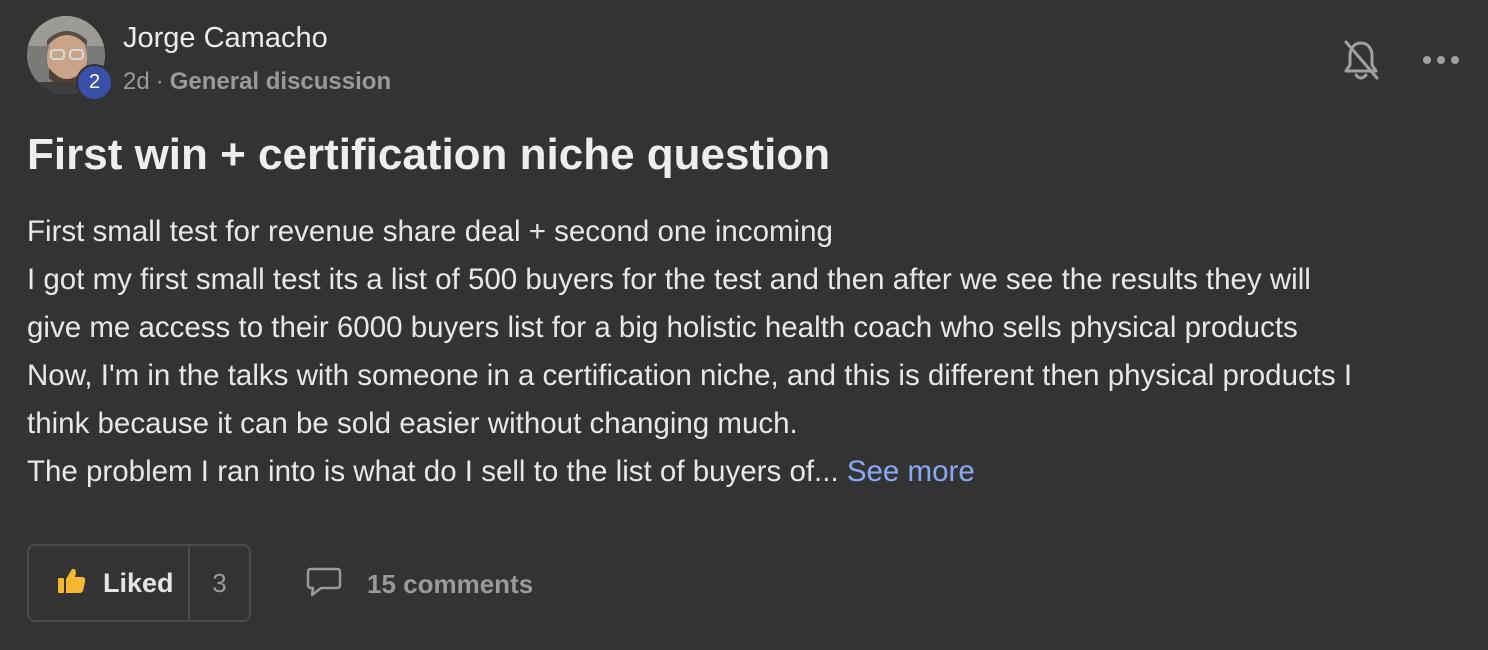  I want to click on see-more-link: See more, so click(911, 471).